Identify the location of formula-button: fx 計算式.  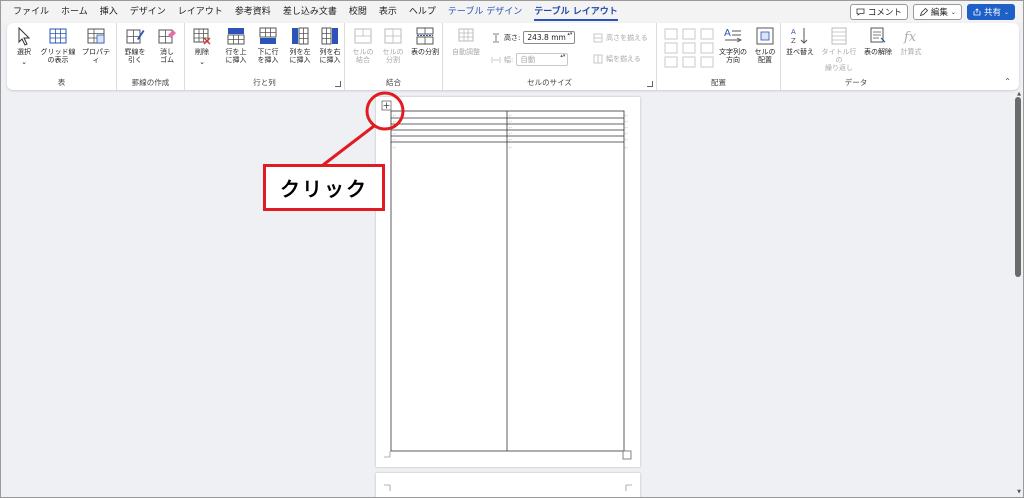
(911, 41).